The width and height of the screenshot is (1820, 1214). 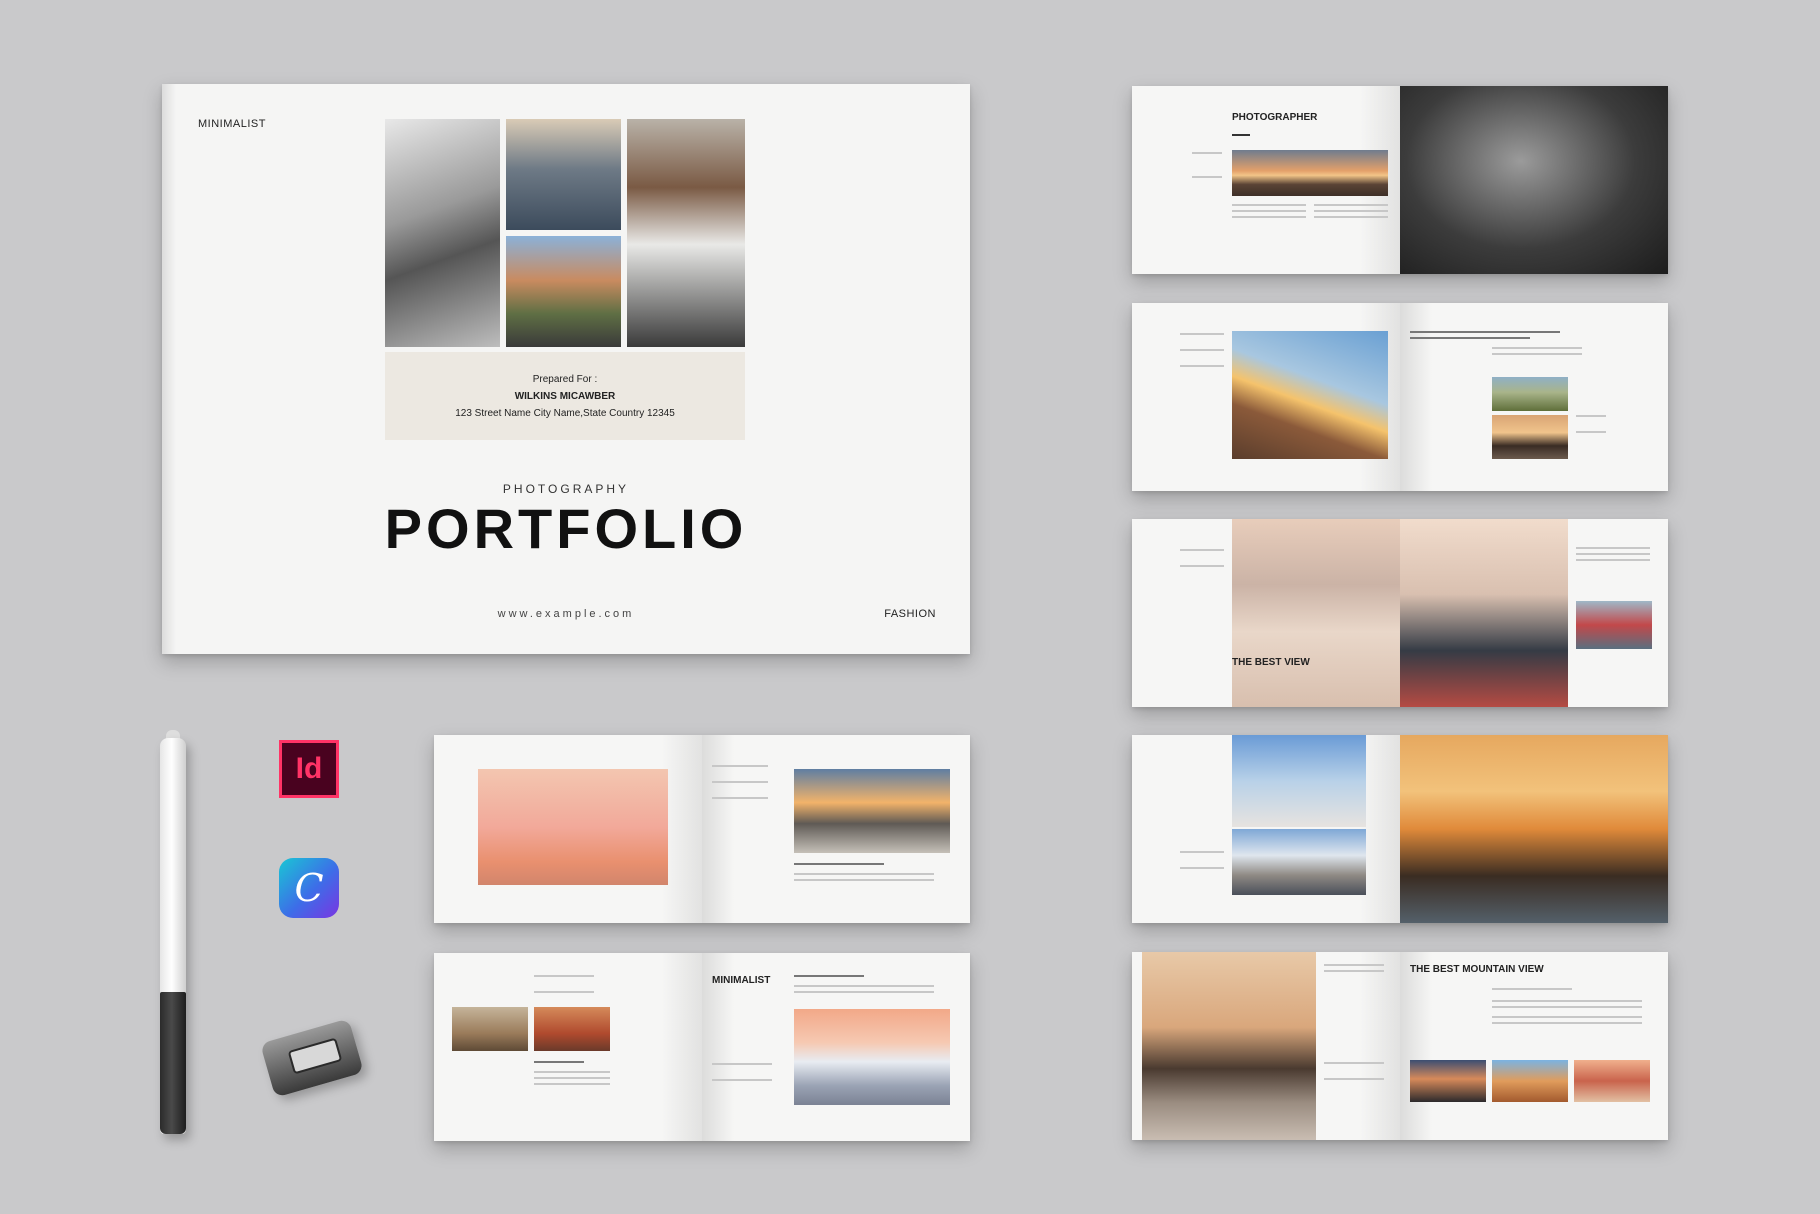 What do you see at coordinates (563, 291) in the screenshot?
I see `mountain-road-photo` at bounding box center [563, 291].